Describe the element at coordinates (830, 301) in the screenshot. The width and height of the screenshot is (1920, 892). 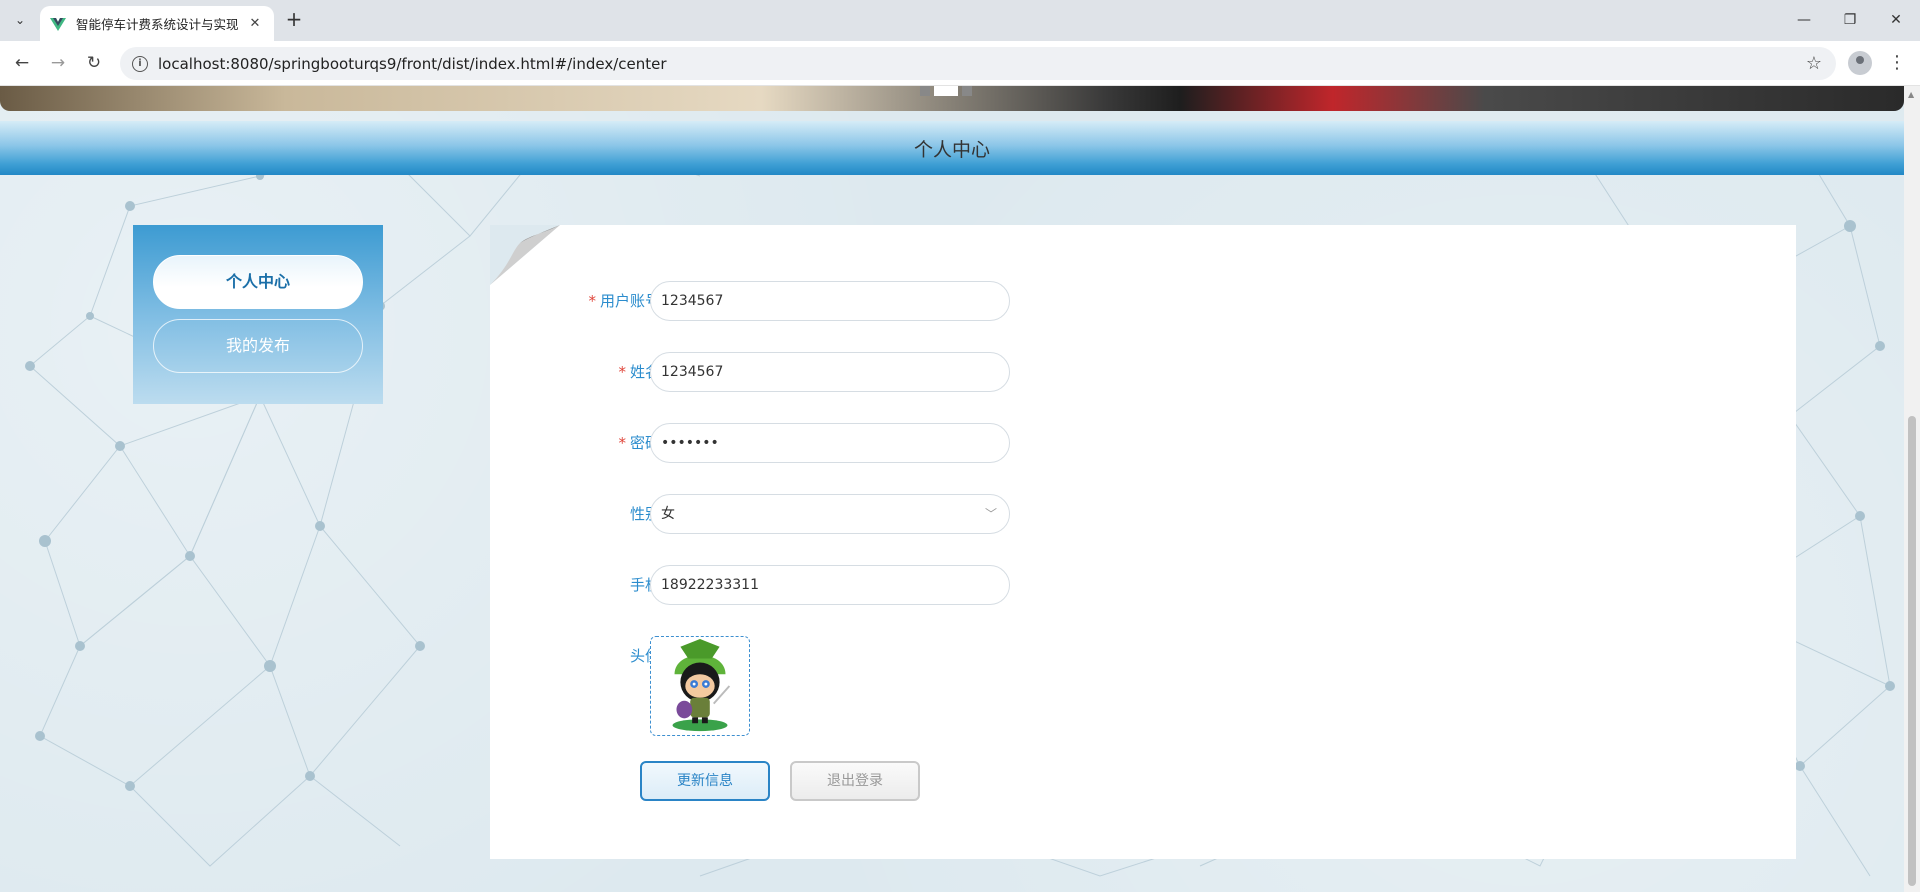
I see `account-input` at that location.